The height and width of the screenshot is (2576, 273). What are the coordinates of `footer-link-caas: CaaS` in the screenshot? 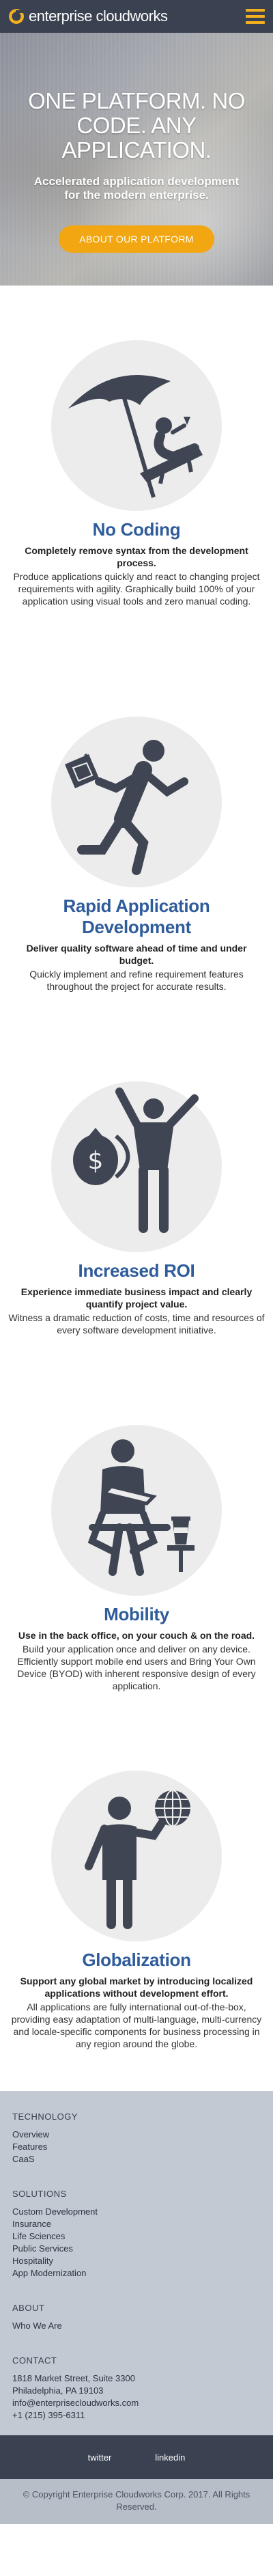 It's located at (136, 2159).